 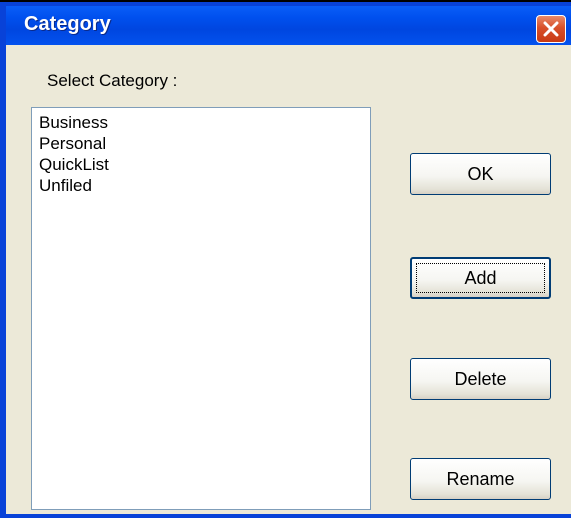 I want to click on add-button: Add, so click(x=480, y=278).